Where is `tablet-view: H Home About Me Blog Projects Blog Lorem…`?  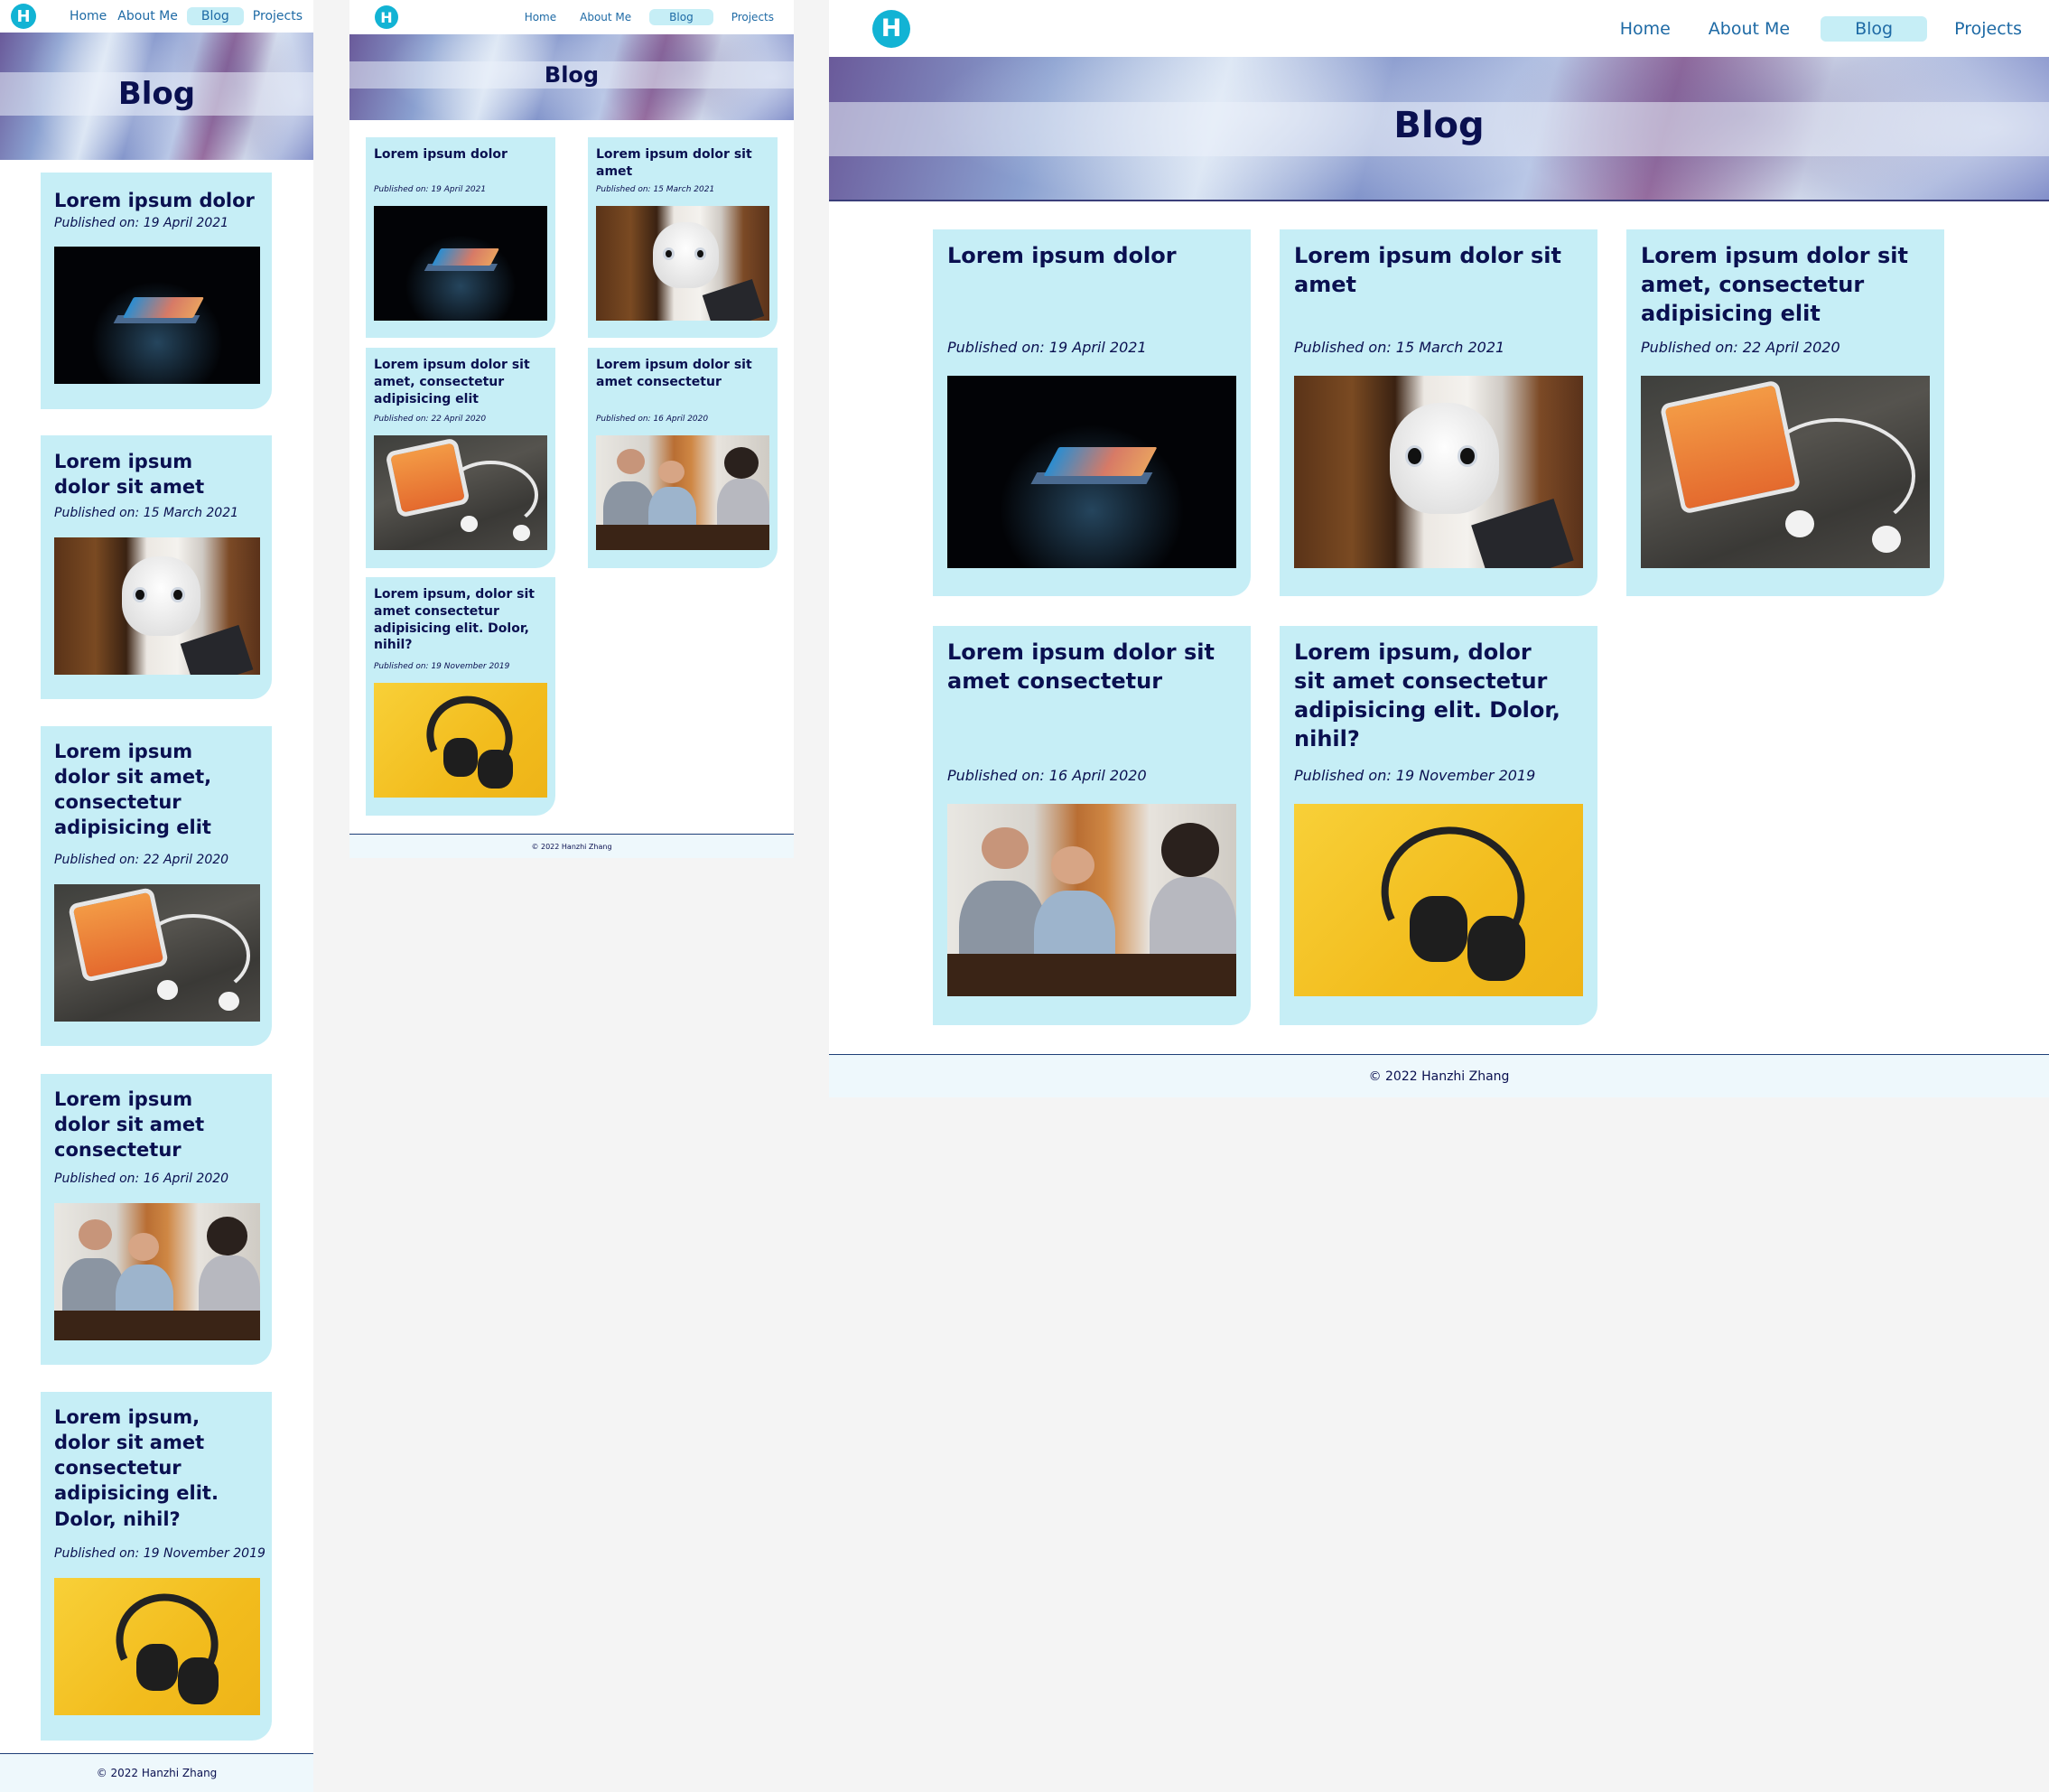 tablet-view: H Home About Me Blog Projects Blog Lorem… is located at coordinates (571, 429).